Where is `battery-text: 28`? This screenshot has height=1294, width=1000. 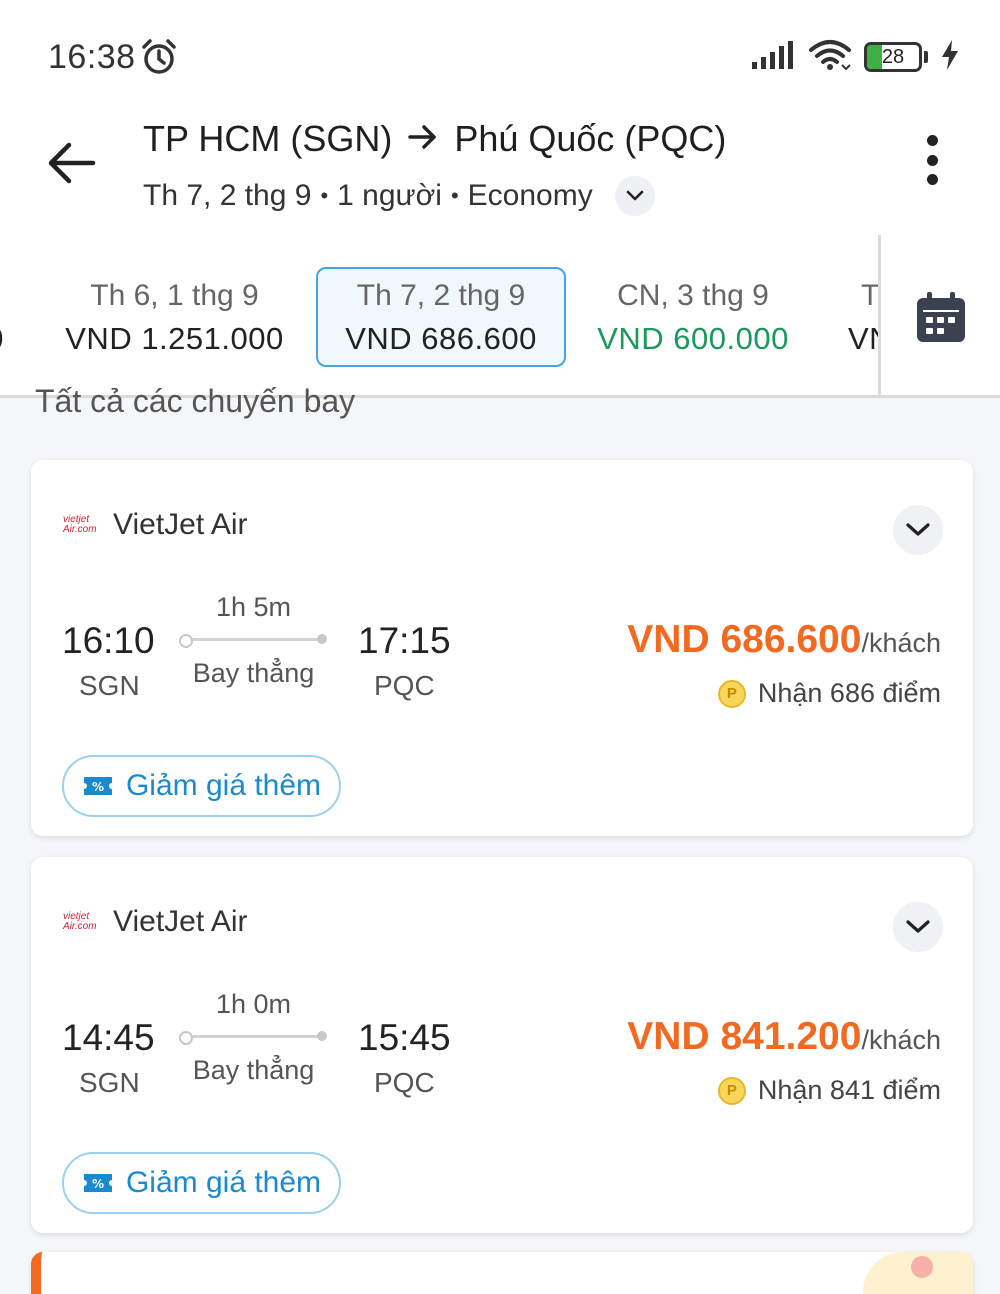 battery-text: 28 is located at coordinates (893, 57).